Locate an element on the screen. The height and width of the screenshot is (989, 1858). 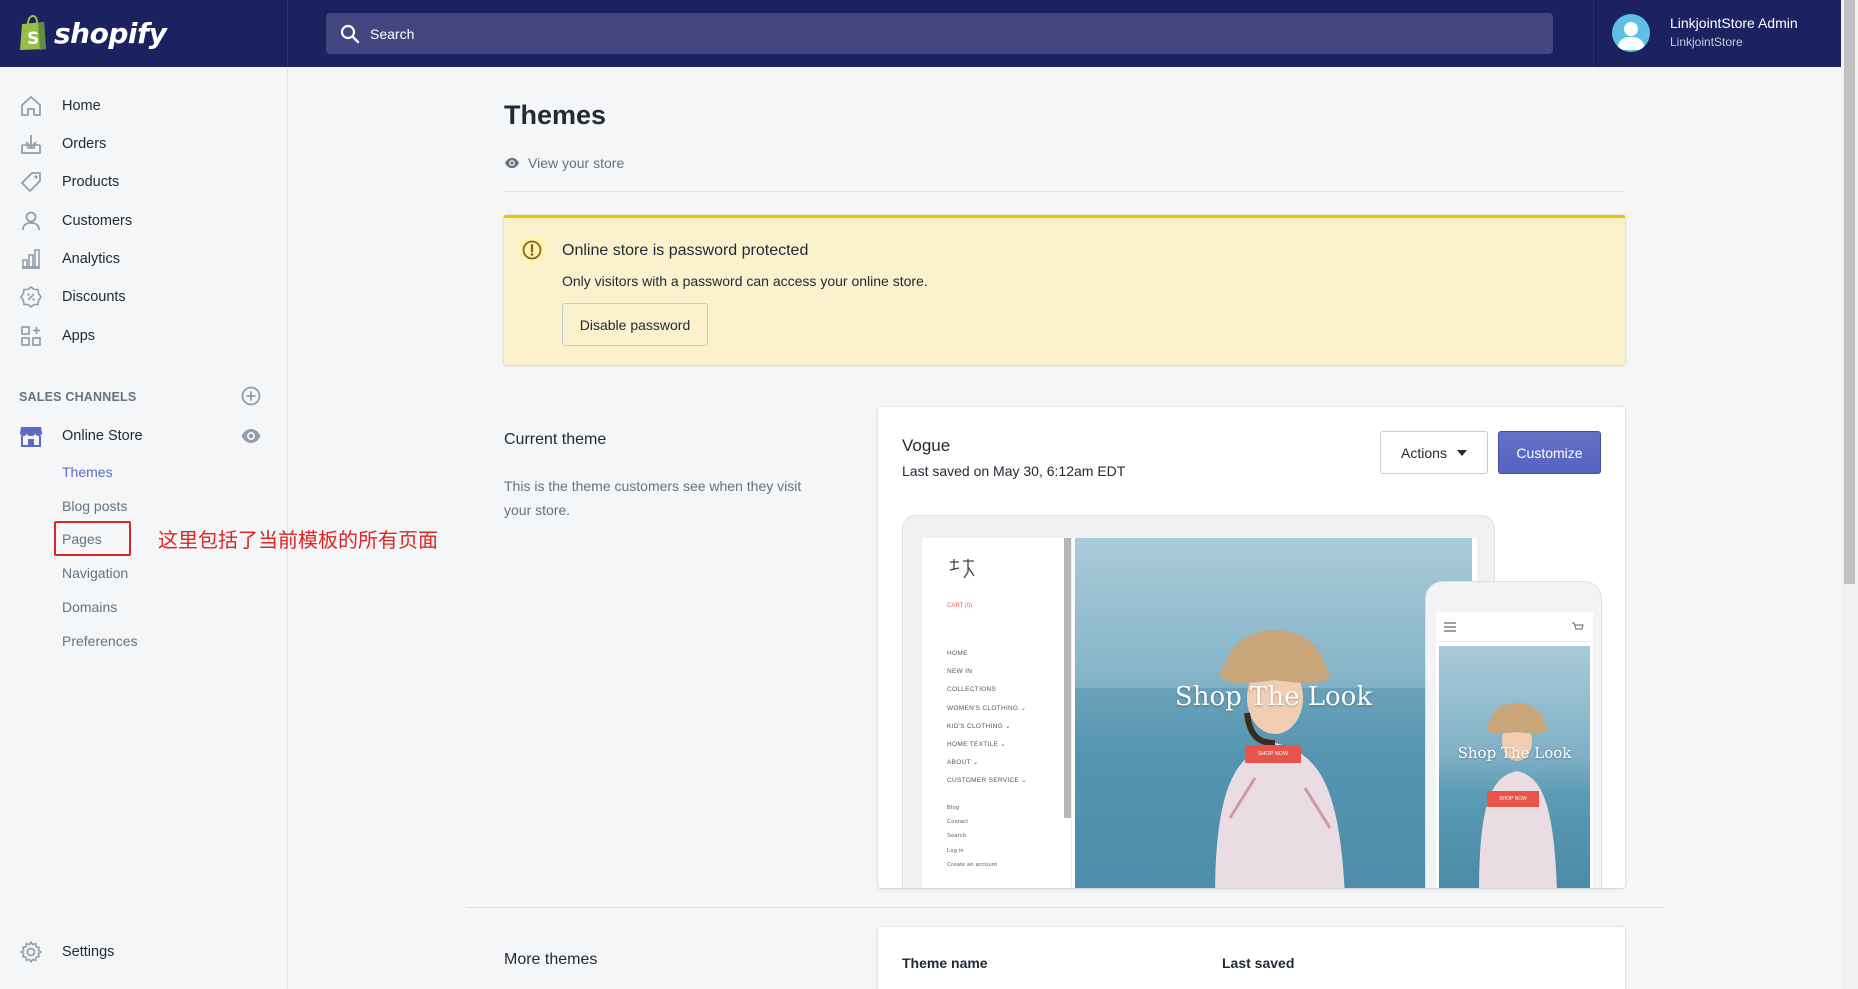
avatar is located at coordinates (1631, 33).